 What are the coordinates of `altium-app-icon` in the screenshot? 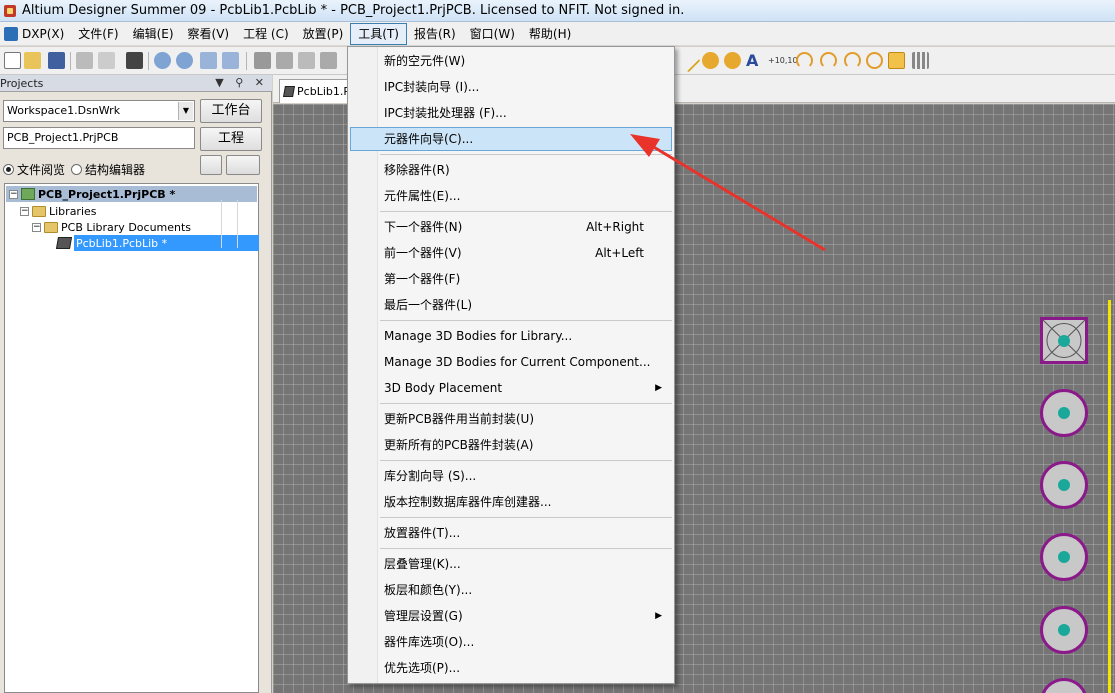 It's located at (10, 10).